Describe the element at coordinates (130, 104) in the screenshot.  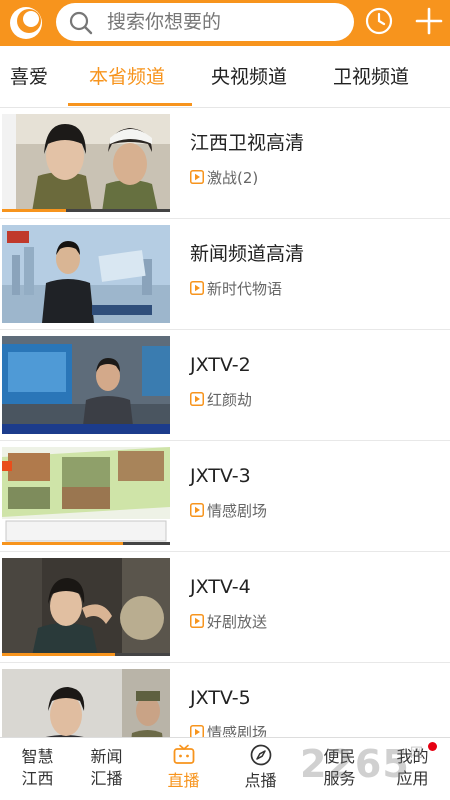
I see `tab-active-indicator` at that location.